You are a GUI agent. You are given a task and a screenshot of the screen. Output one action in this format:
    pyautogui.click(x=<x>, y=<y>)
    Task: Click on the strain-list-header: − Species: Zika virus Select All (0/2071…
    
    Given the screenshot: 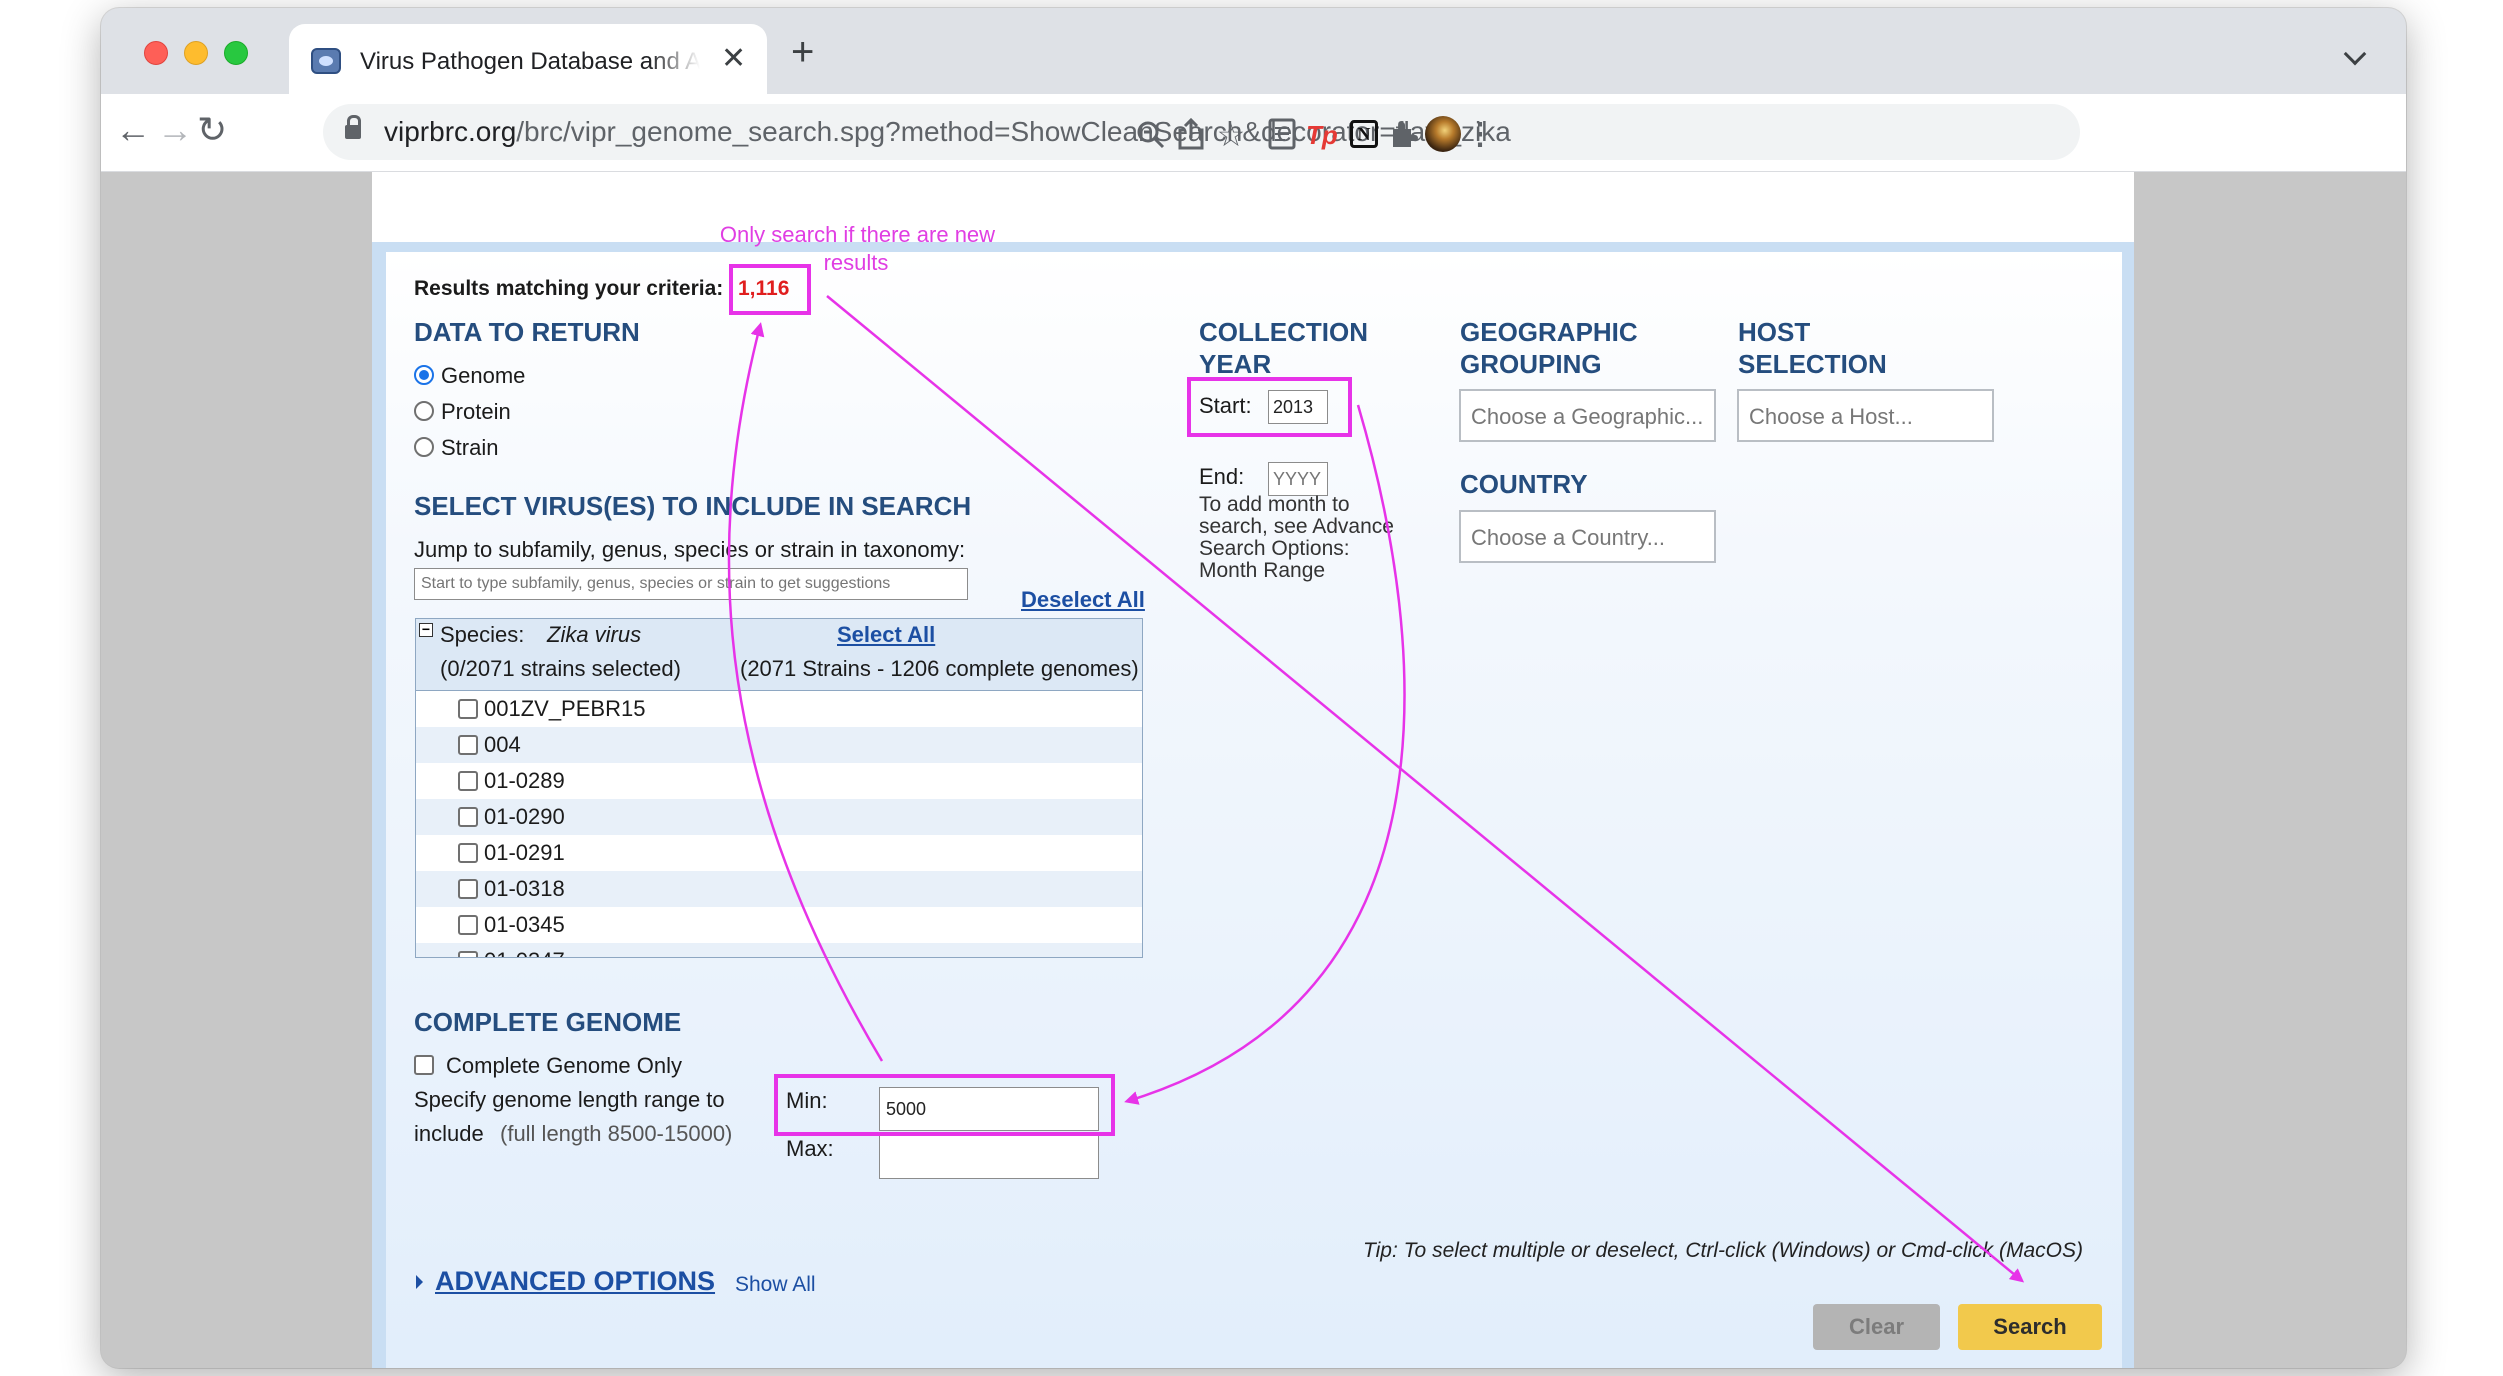 What is the action you would take?
    pyautogui.click(x=779, y=655)
    